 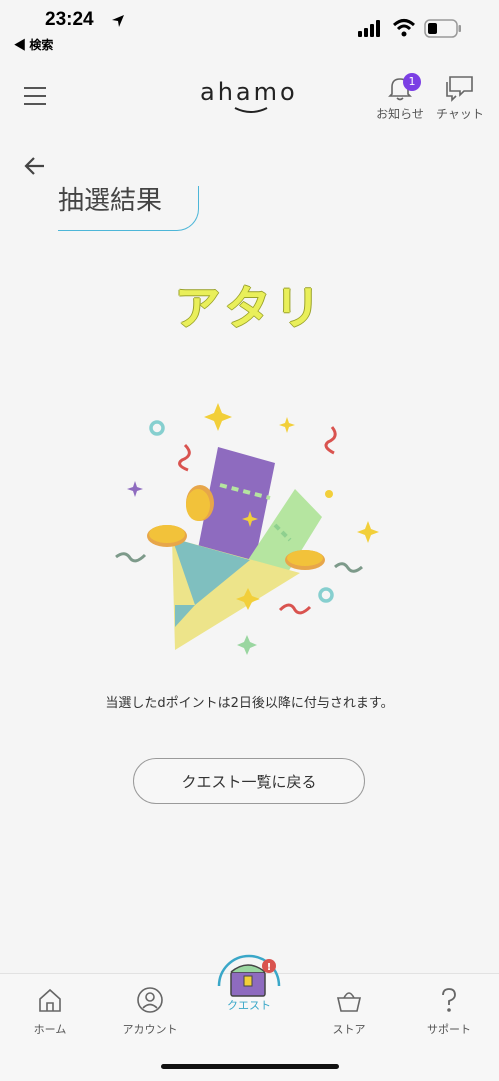 I want to click on nav-item-account: アカウント, so click(x=150, y=1011).